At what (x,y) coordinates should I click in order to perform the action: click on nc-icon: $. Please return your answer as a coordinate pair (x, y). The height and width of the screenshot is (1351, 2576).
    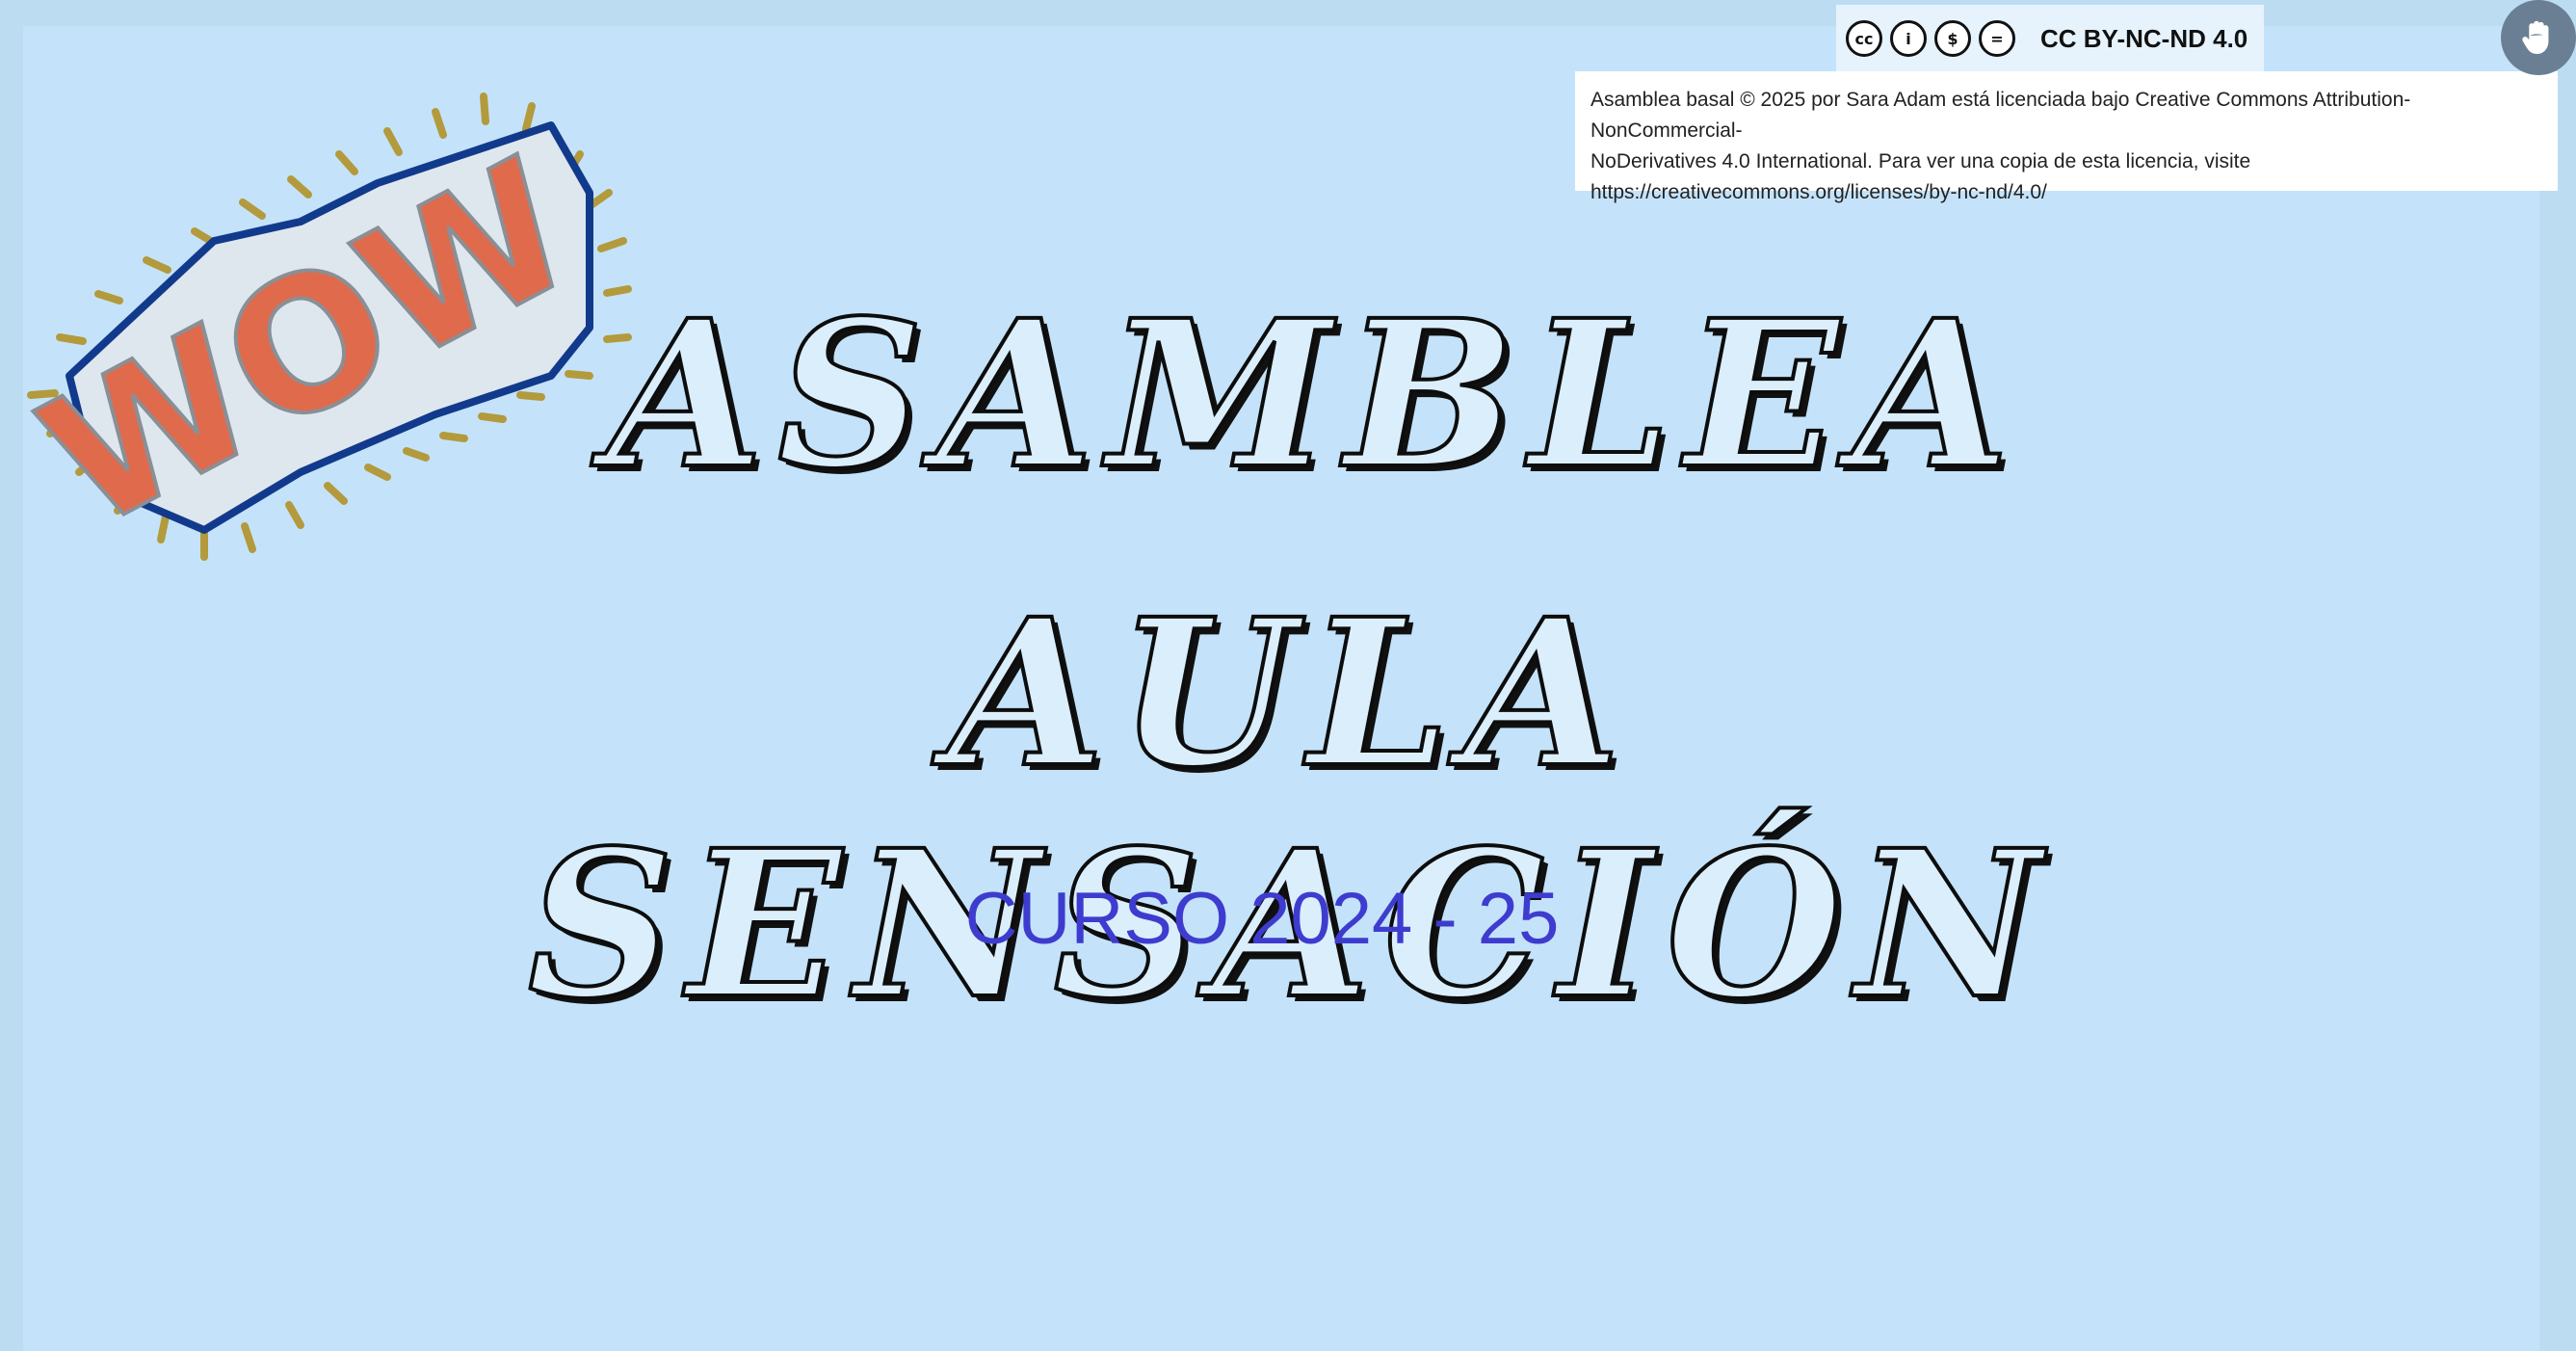
    Looking at the image, I should click on (1953, 38).